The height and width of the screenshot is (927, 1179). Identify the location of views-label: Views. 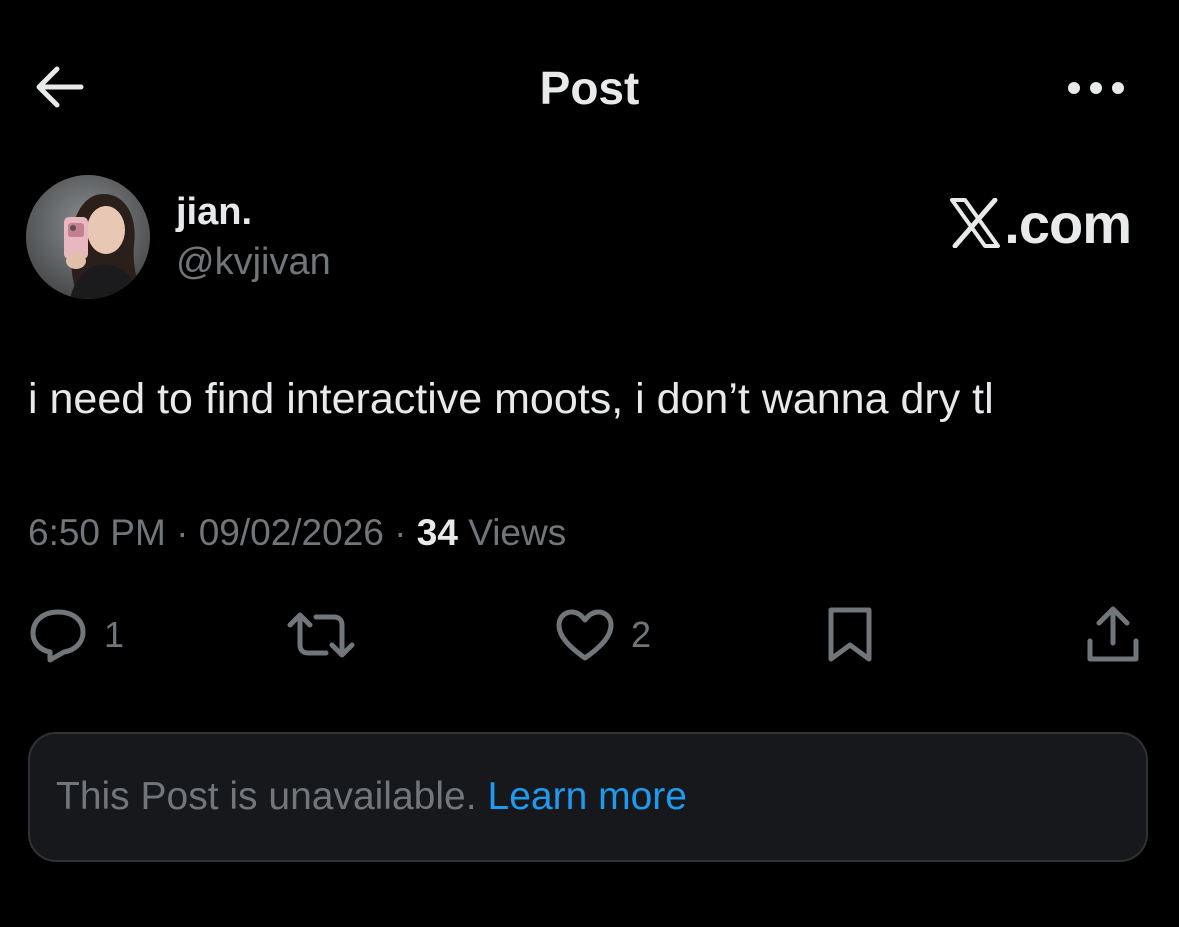
(517, 532).